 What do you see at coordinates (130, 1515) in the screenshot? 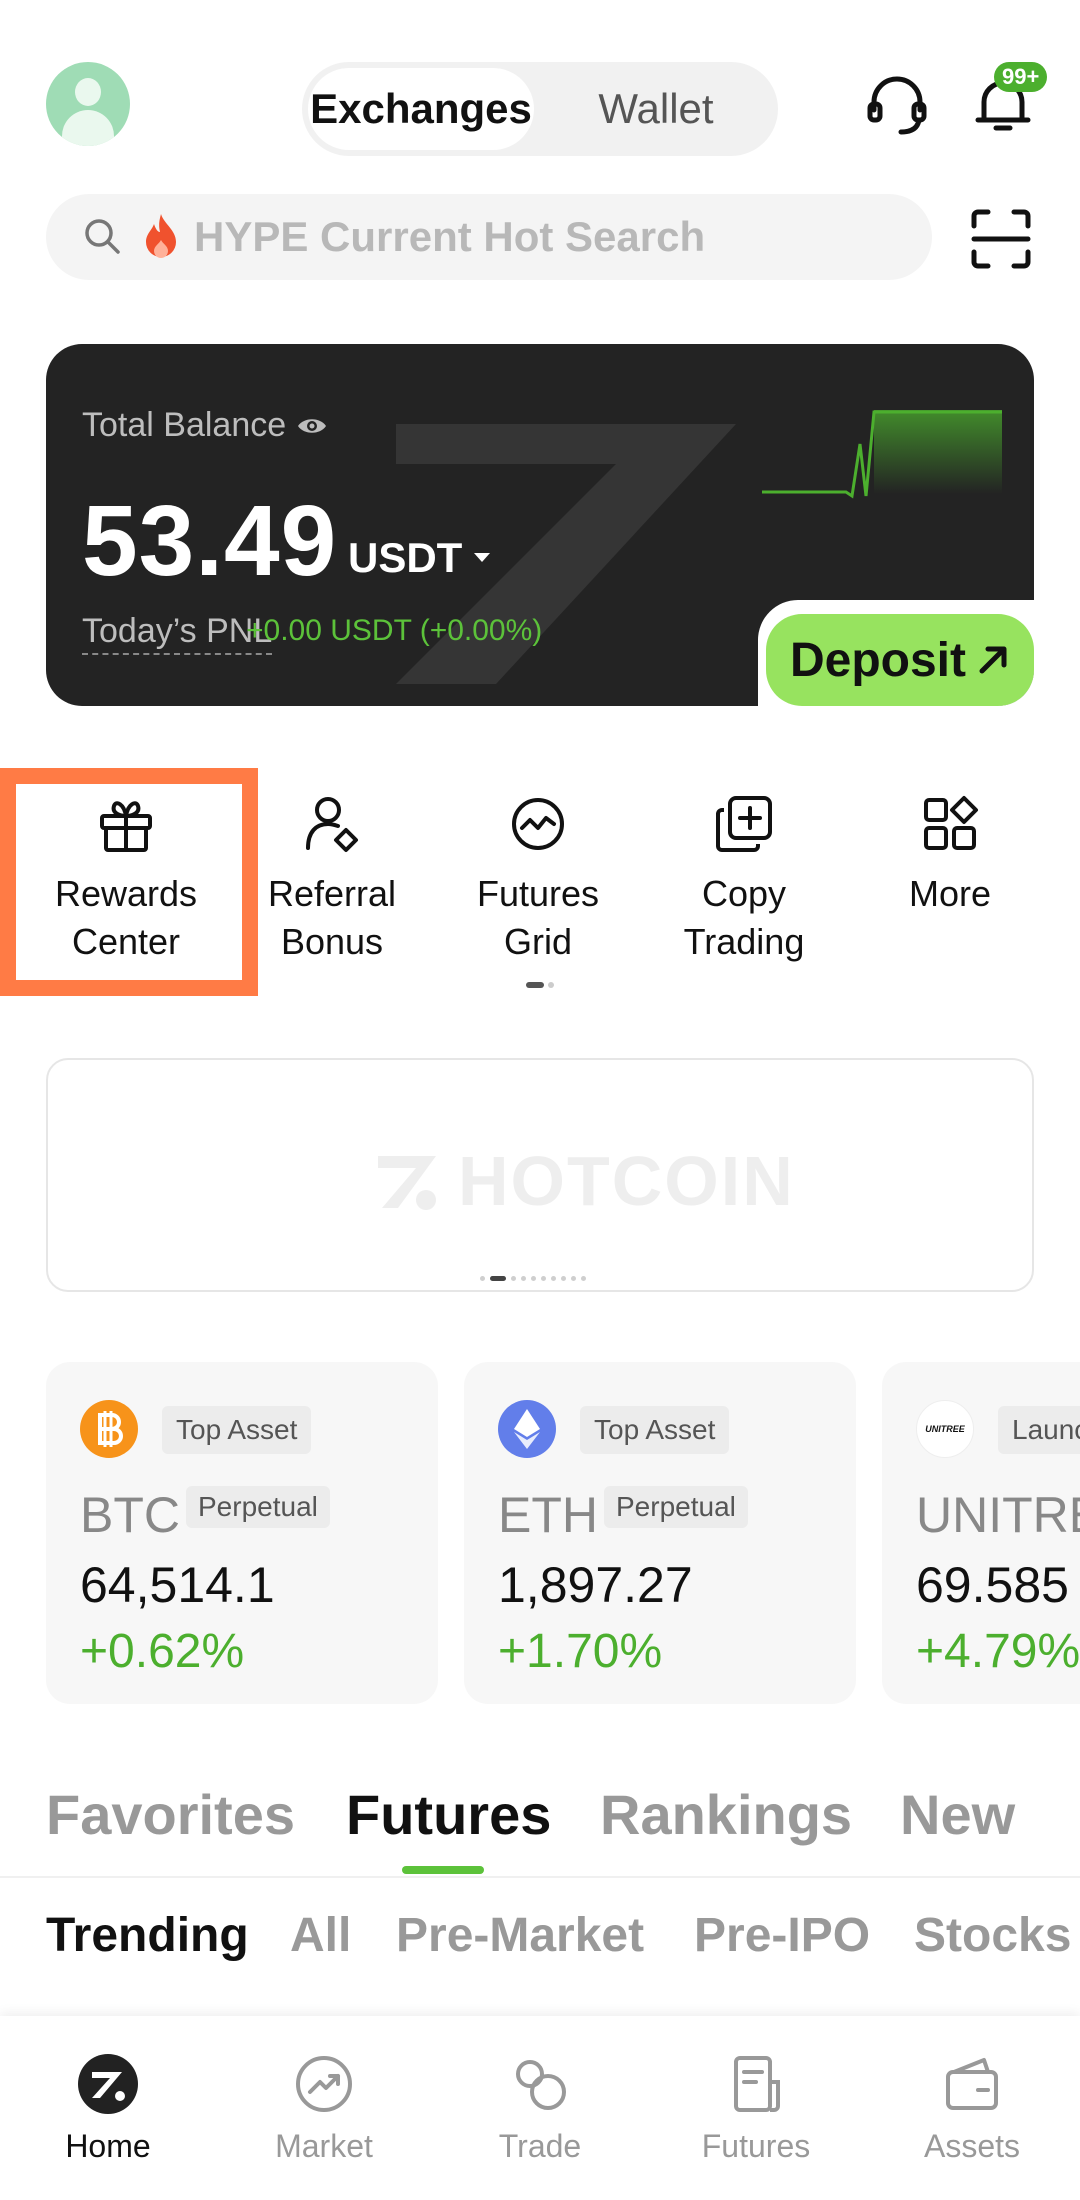
I see `asset-symbol: BTC` at bounding box center [130, 1515].